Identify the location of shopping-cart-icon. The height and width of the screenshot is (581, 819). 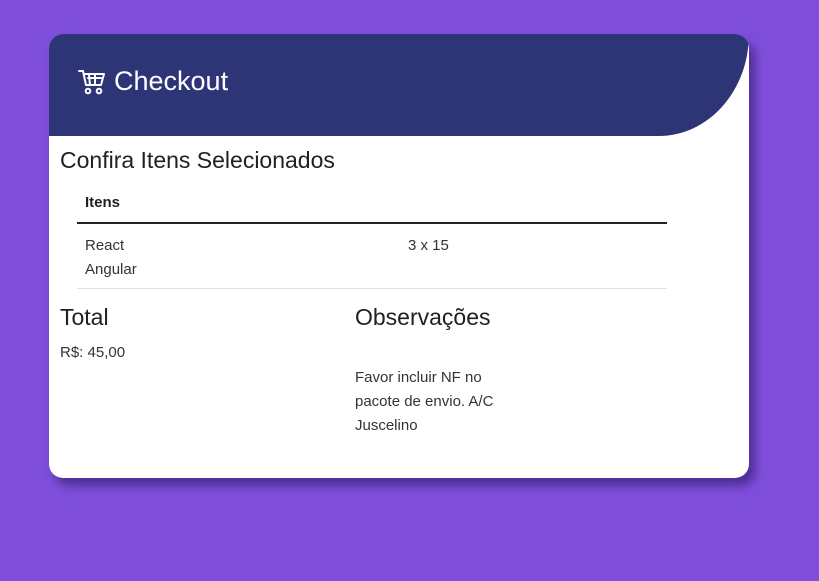
(92, 81).